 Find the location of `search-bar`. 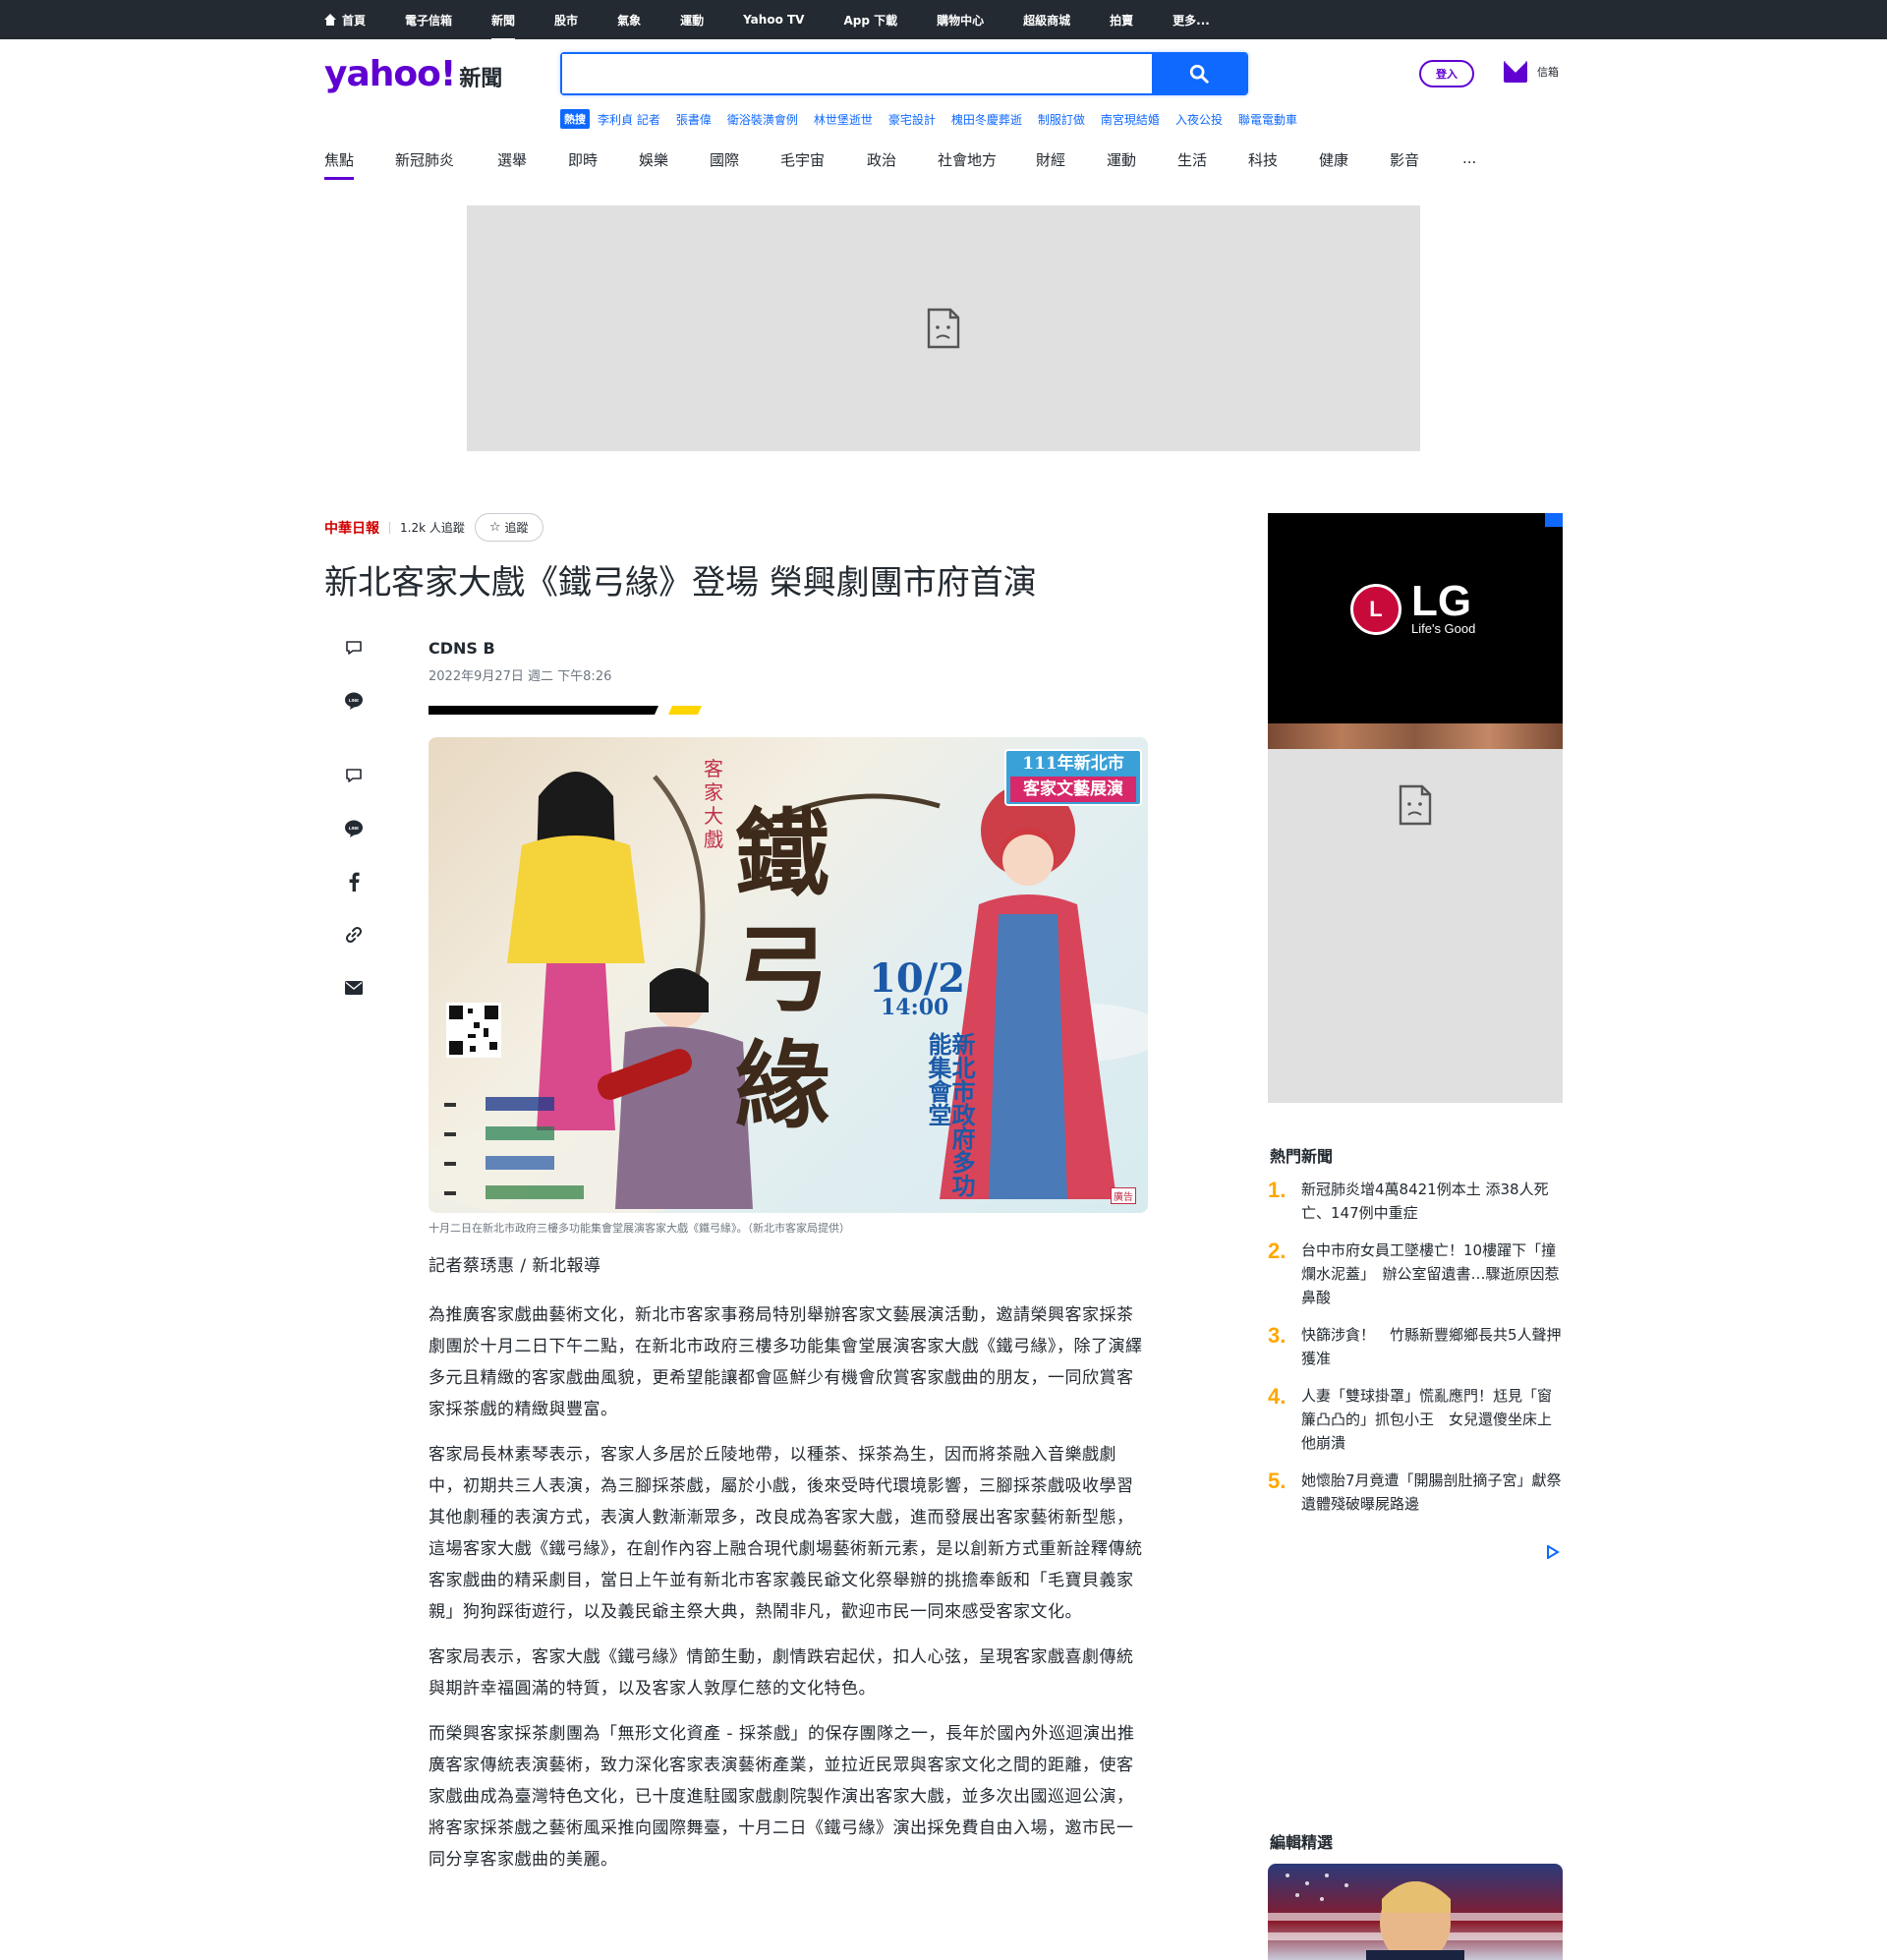

search-bar is located at coordinates (904, 74).